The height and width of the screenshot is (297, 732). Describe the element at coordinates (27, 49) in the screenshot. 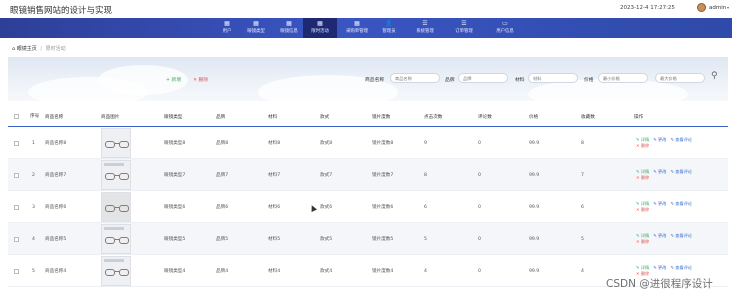

I see `breadcrumb-home: 眼镜主页` at that location.